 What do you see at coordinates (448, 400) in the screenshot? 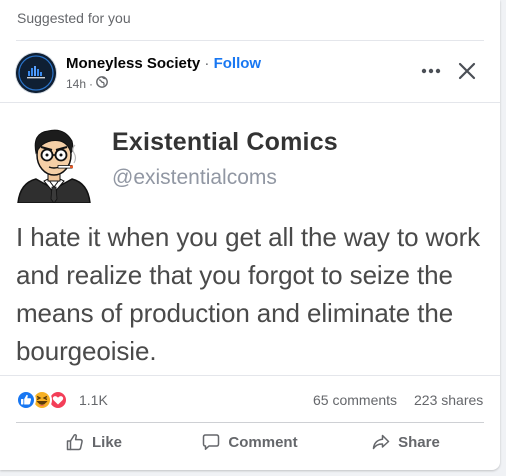
I see `shares-count: 223 shares` at bounding box center [448, 400].